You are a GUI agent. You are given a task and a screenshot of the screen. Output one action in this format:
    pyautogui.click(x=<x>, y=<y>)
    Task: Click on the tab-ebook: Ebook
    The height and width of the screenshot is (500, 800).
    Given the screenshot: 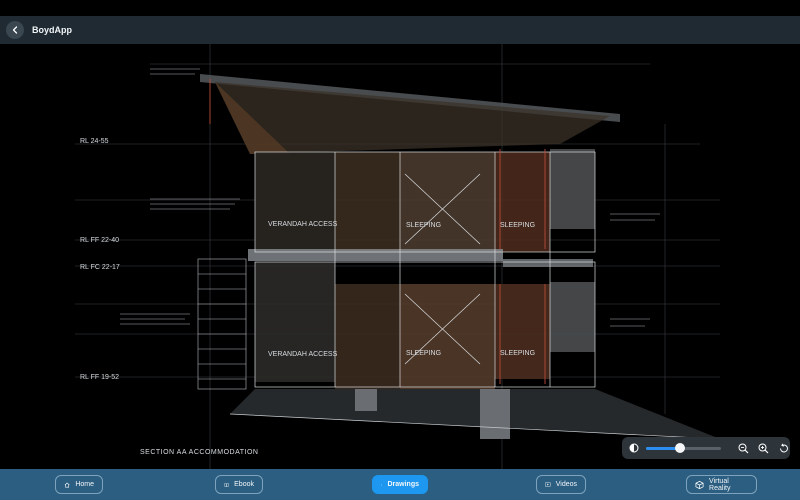 What is the action you would take?
    pyautogui.click(x=239, y=484)
    